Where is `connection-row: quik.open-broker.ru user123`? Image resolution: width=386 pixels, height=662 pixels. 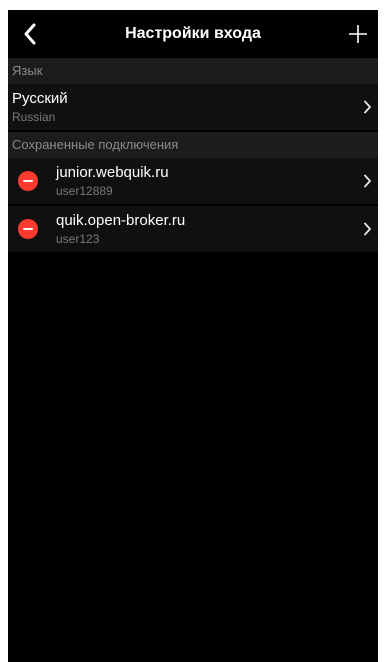
connection-row: quik.open-broker.ru user123 is located at coordinates (193, 229).